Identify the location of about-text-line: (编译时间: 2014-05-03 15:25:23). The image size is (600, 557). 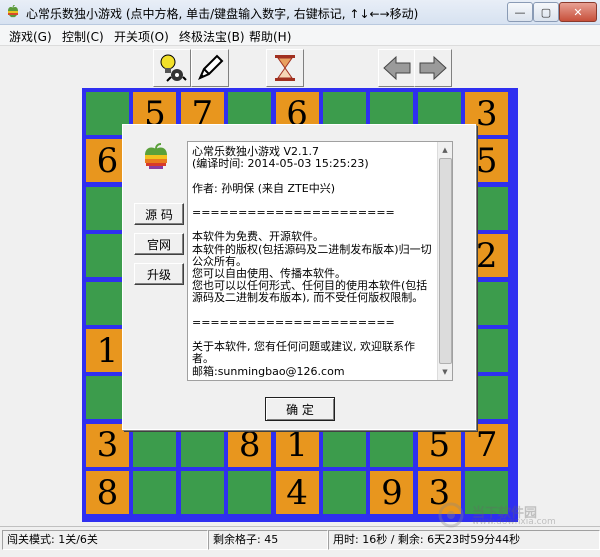
(280, 164).